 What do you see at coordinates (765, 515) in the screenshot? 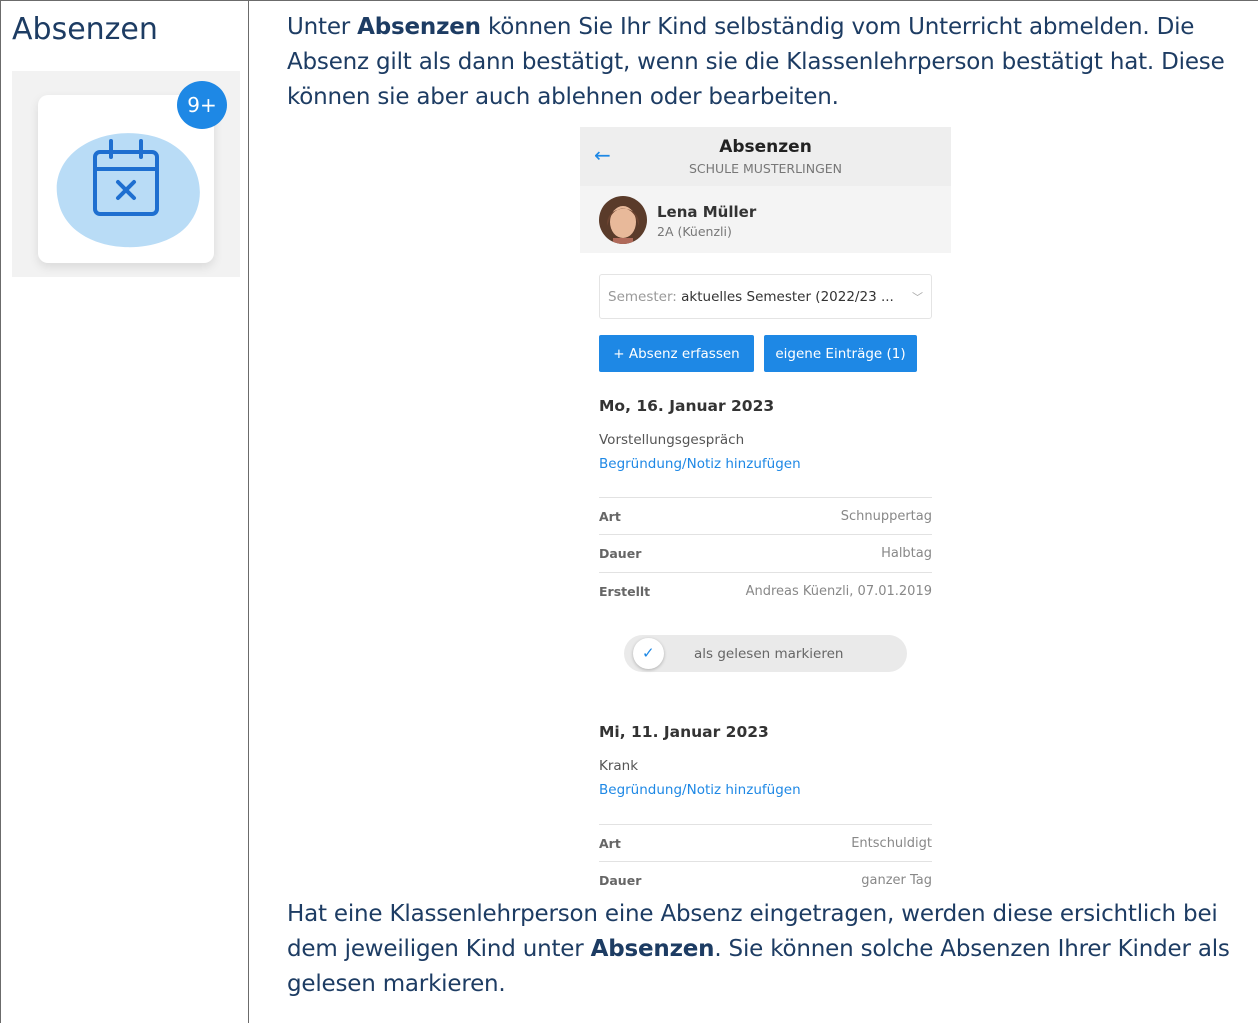
I see `detail-row: Art Schnuppertag` at bounding box center [765, 515].